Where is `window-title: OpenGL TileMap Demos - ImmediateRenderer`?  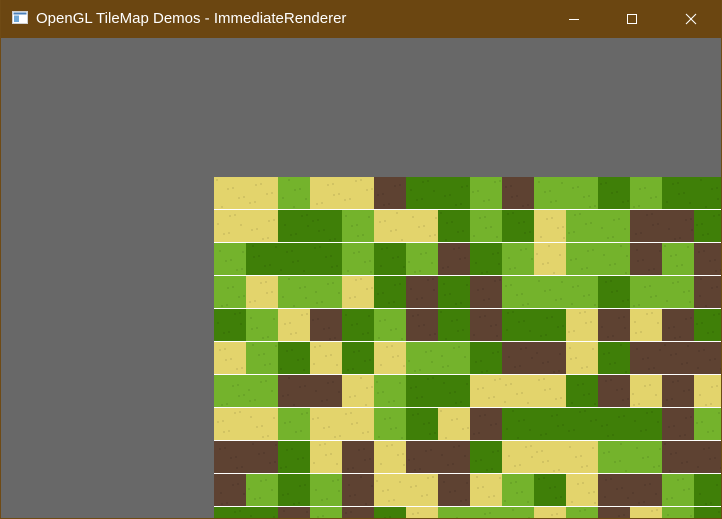 window-title: OpenGL TileMap Demos - ImmediateRenderer is located at coordinates (191, 18).